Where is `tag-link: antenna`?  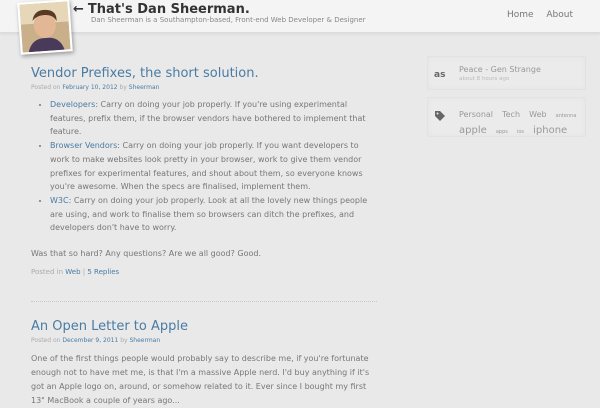
tag-link: antenna is located at coordinates (566, 116).